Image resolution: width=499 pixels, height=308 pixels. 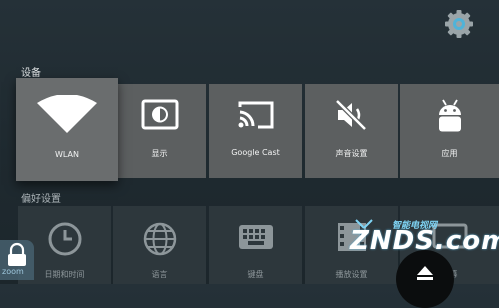 I want to click on tile-language-label: 语言, so click(x=159, y=274).